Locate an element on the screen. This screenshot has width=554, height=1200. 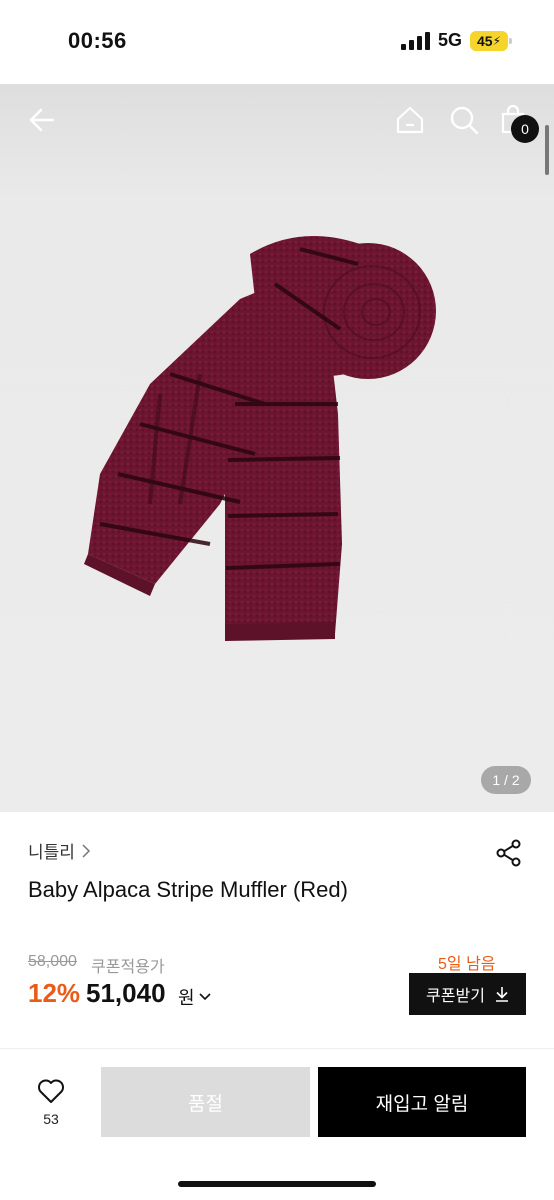
brand-link: 니틀리 is located at coordinates (59, 850).